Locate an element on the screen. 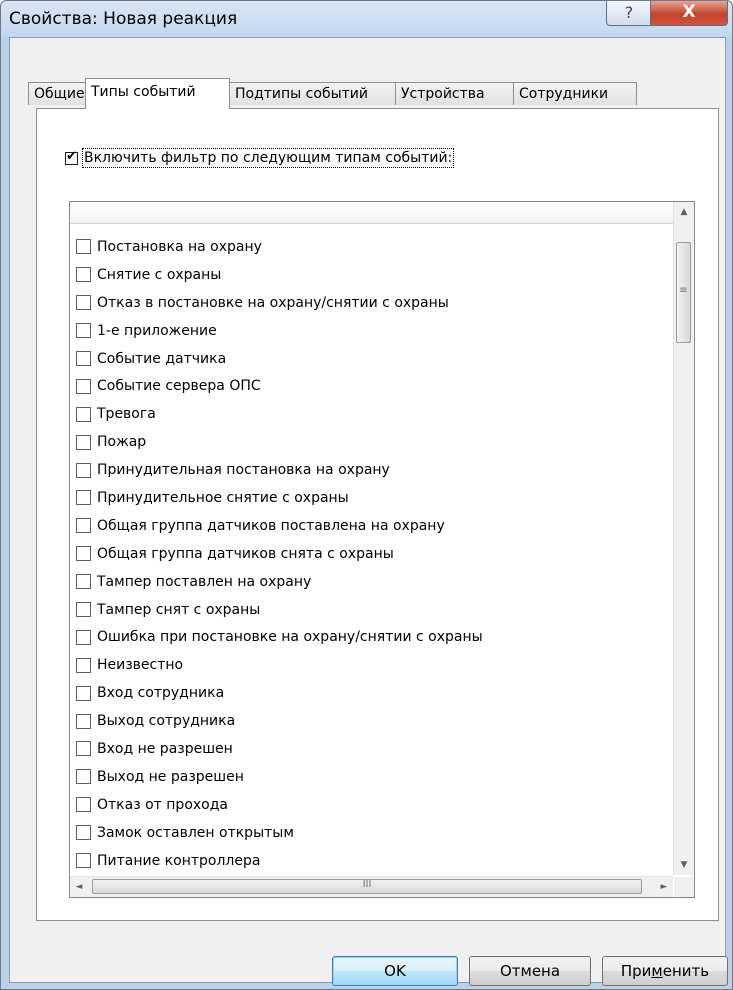 Image resolution: width=733 pixels, height=990 pixels. scroll-down-arrow-icon: ▼ is located at coordinates (684, 865).